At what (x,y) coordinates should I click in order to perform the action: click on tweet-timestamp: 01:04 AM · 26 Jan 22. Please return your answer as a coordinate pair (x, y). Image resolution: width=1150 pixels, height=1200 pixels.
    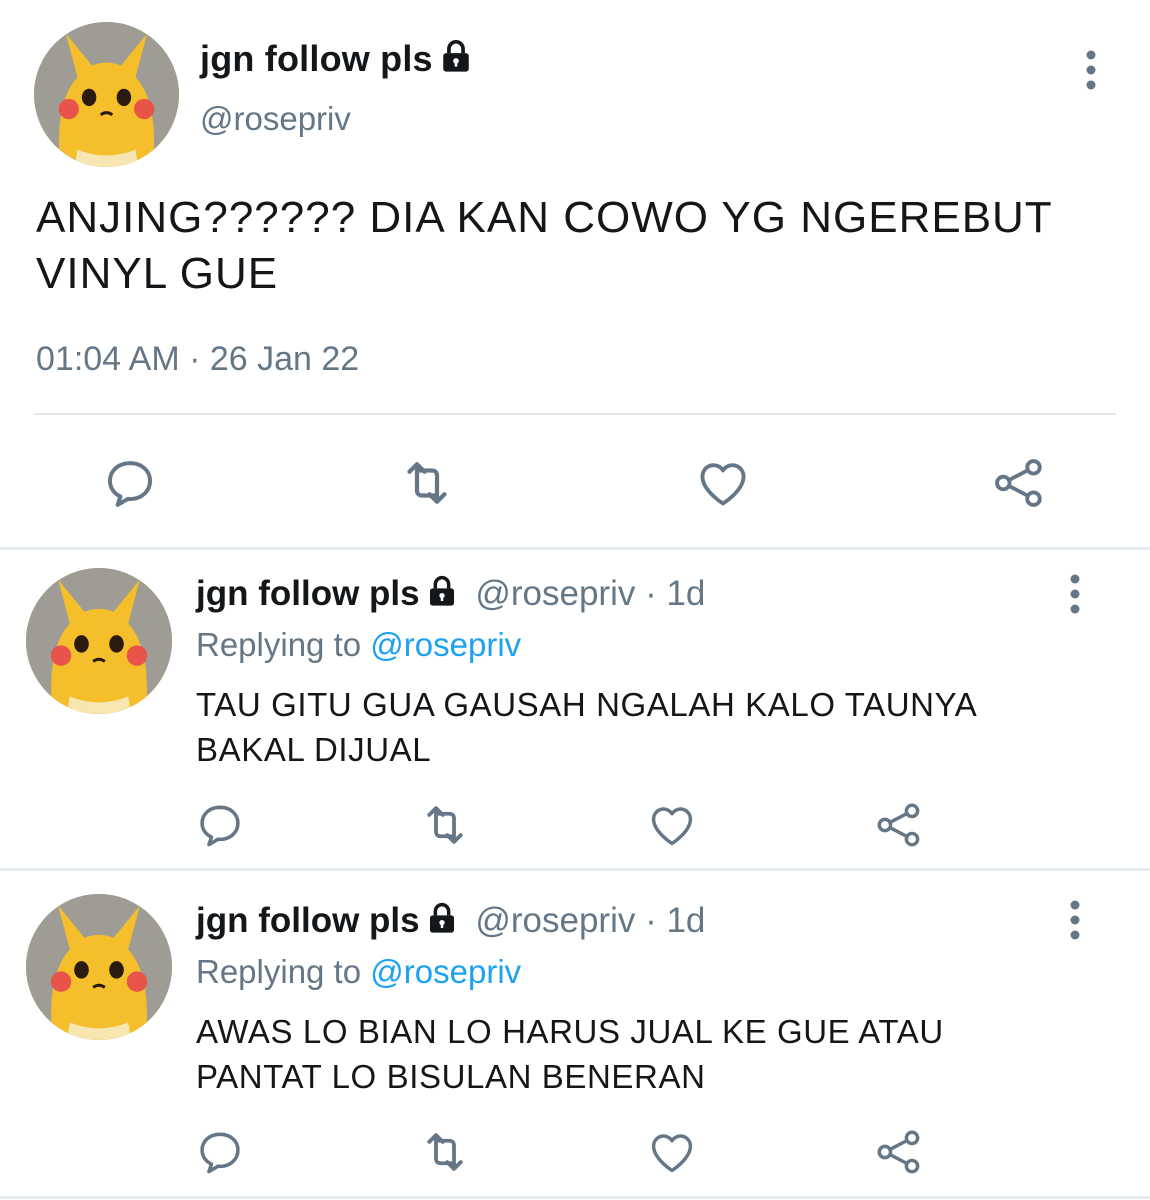
    Looking at the image, I should click on (197, 359).